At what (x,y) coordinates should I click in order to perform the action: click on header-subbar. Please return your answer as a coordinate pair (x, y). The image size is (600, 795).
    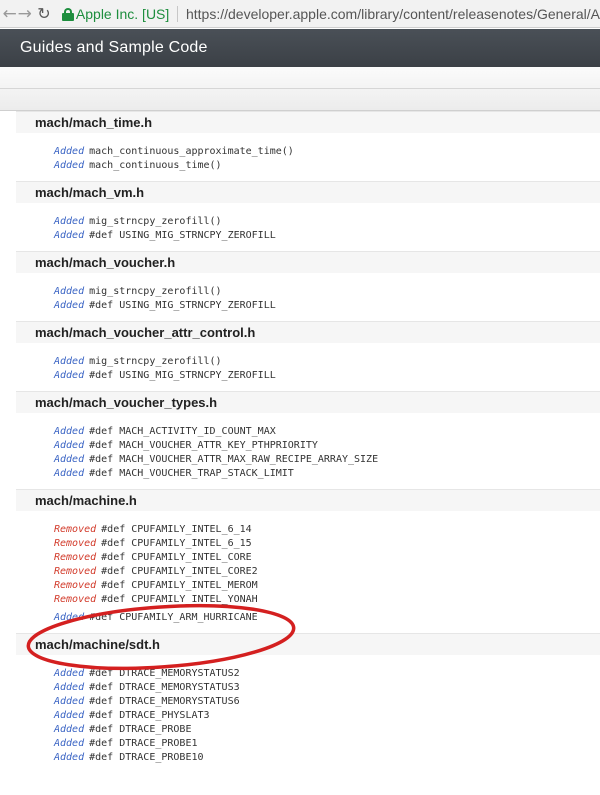
    Looking at the image, I should click on (300, 89).